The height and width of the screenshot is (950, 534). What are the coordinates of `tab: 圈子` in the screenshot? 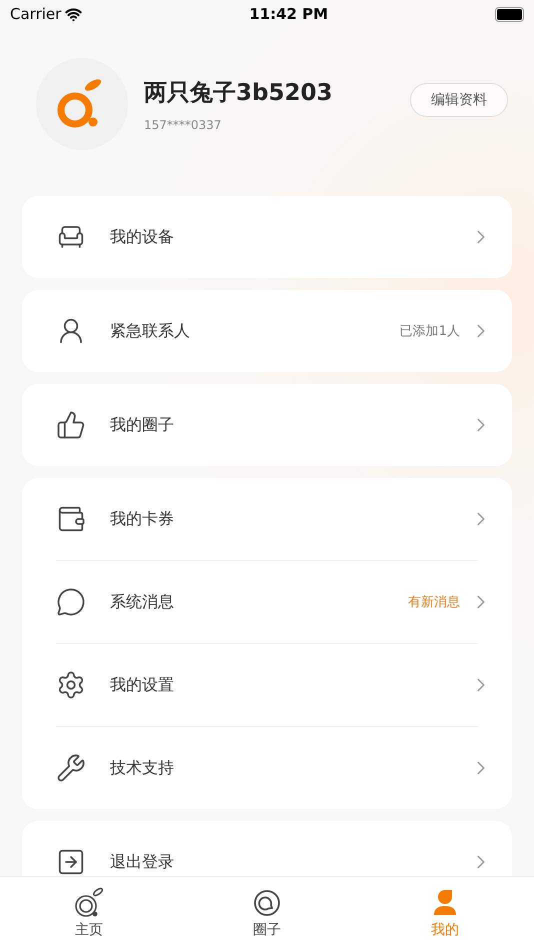 It's located at (267, 913).